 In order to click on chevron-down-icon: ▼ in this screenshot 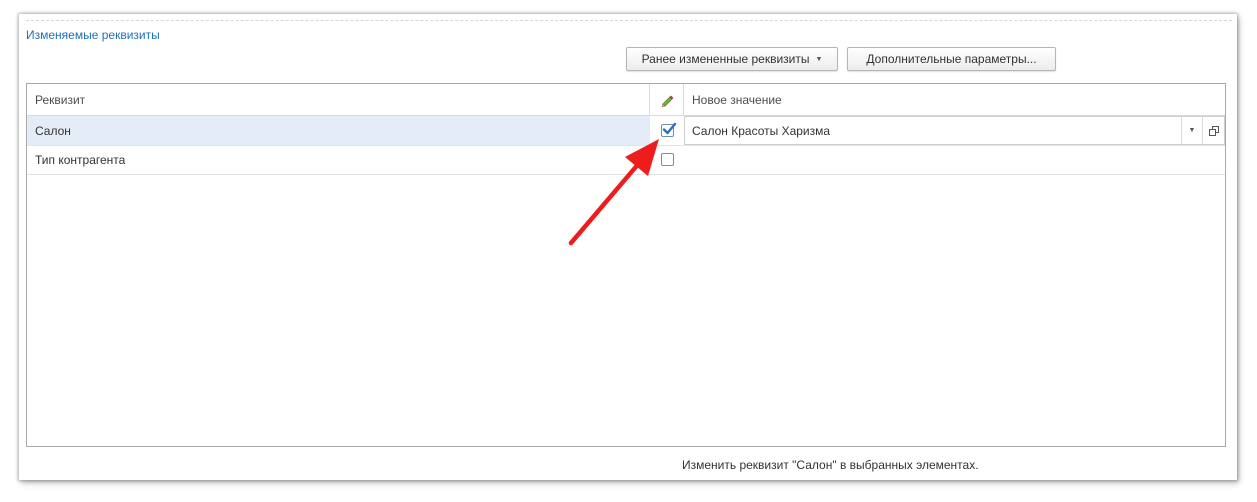, I will do `click(819, 59)`.